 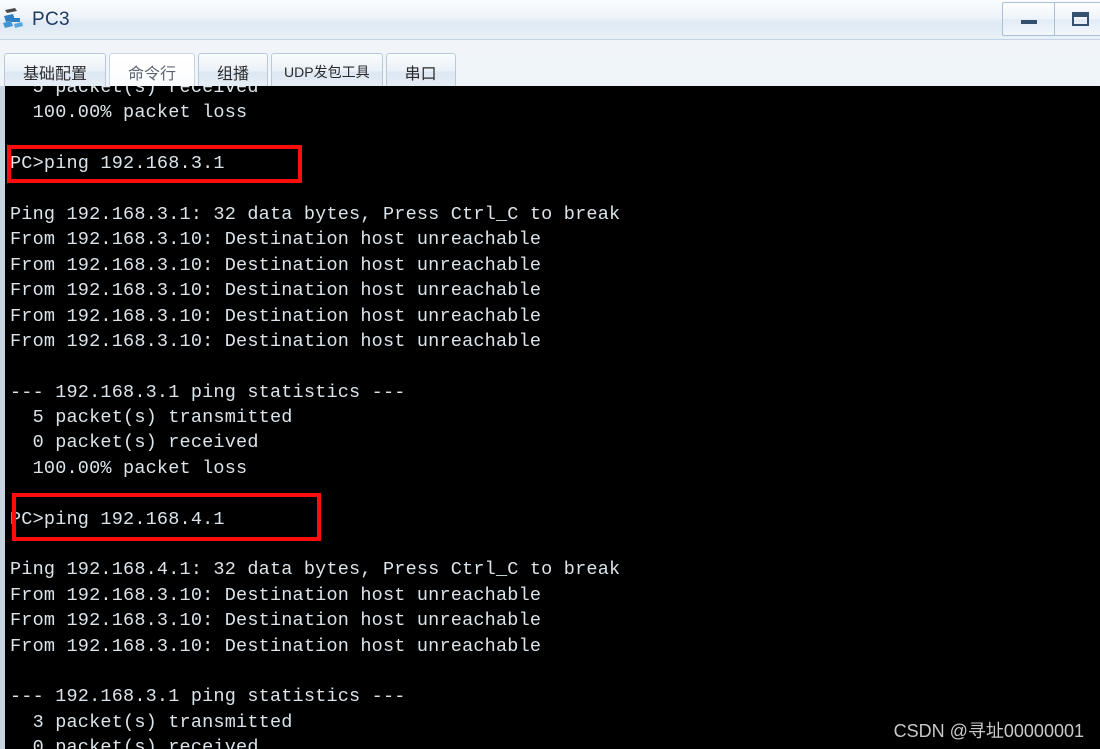 I want to click on terminal-line: 5 packet(s) transmitted, so click(x=151, y=418).